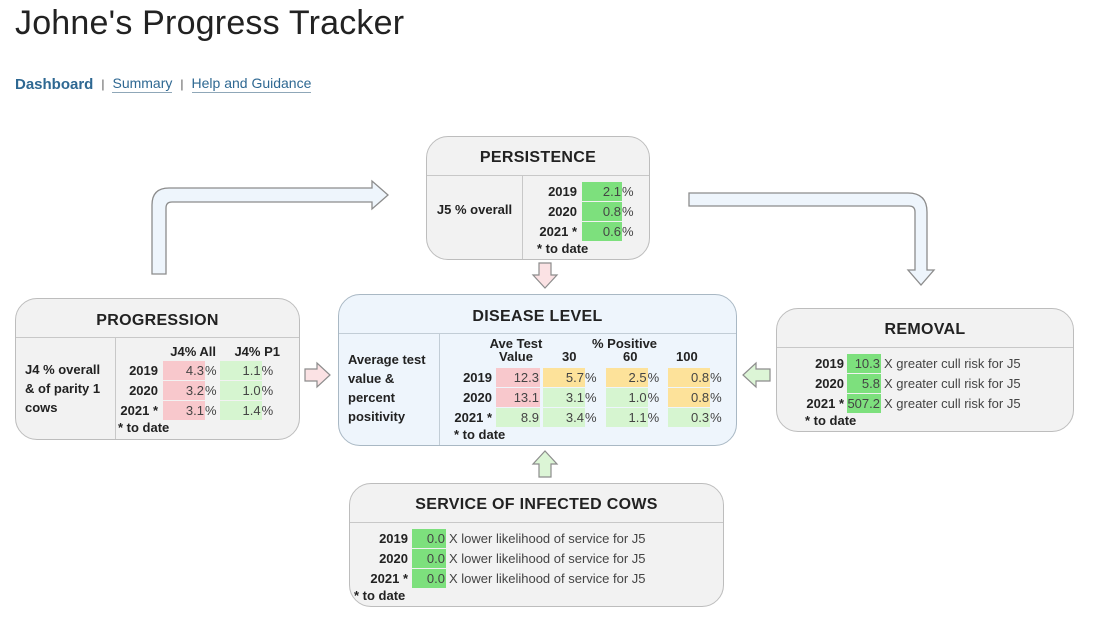 The image size is (1096, 632). What do you see at coordinates (157, 318) in the screenshot?
I see `progression-title: PROGRESSION` at bounding box center [157, 318].